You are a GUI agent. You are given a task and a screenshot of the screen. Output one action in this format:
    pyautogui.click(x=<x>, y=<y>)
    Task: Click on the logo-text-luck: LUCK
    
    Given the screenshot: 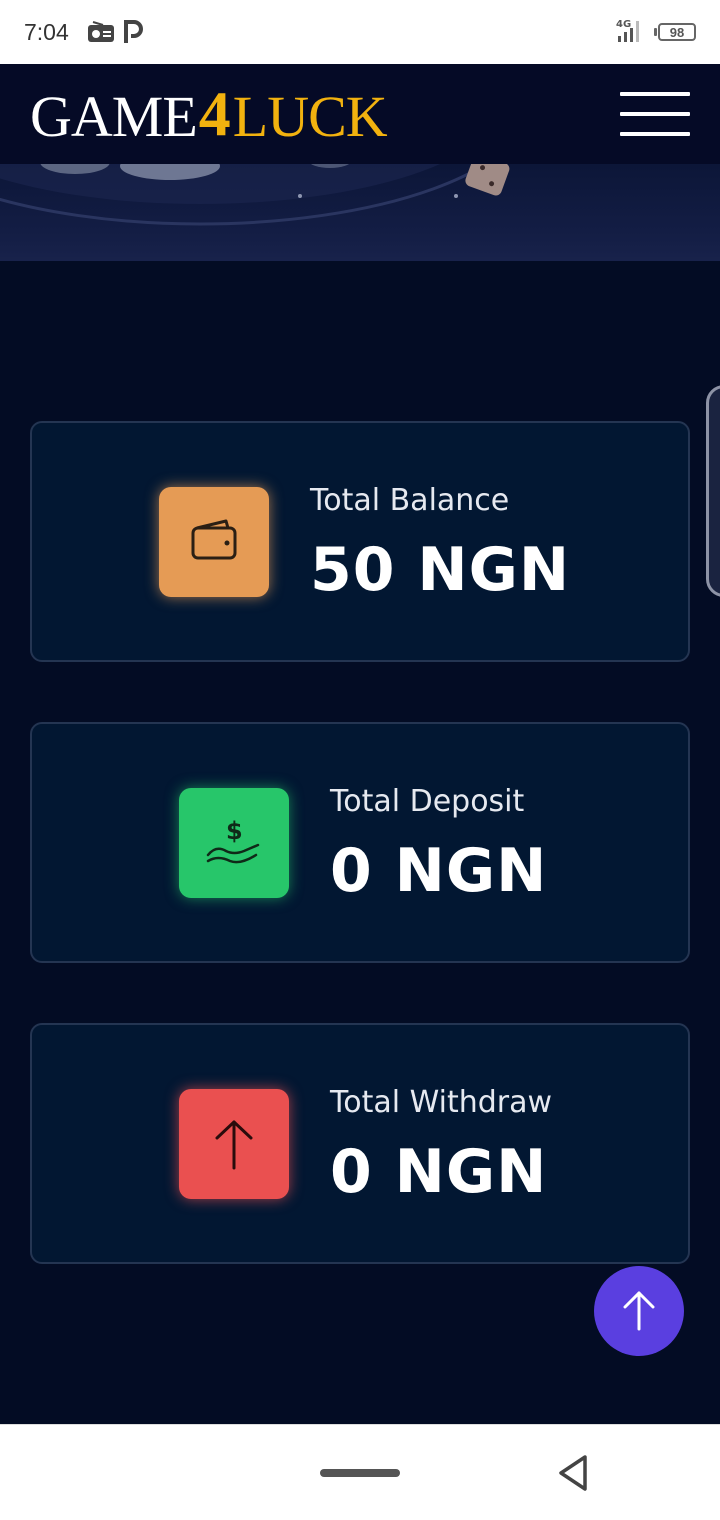 What is the action you would take?
    pyautogui.click(x=310, y=116)
    